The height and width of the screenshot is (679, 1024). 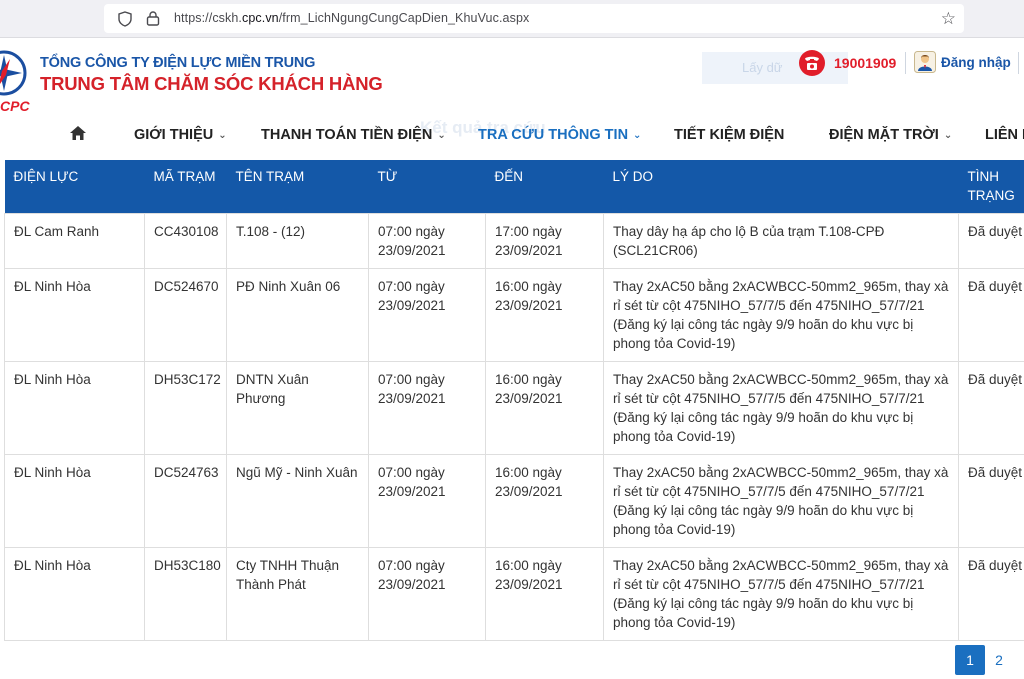 What do you see at coordinates (812, 63) in the screenshot?
I see `phone-icon` at bounding box center [812, 63].